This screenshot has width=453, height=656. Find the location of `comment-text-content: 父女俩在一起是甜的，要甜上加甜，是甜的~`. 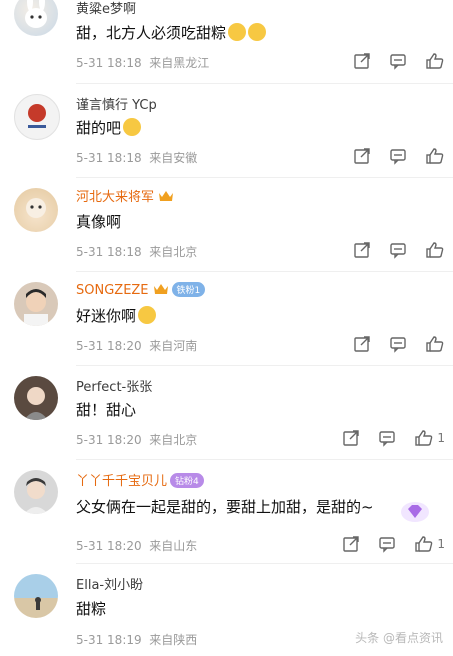

comment-text-content: 父女俩在一起是甜的，要甜上加甜，是甜的~ is located at coordinates (225, 507).